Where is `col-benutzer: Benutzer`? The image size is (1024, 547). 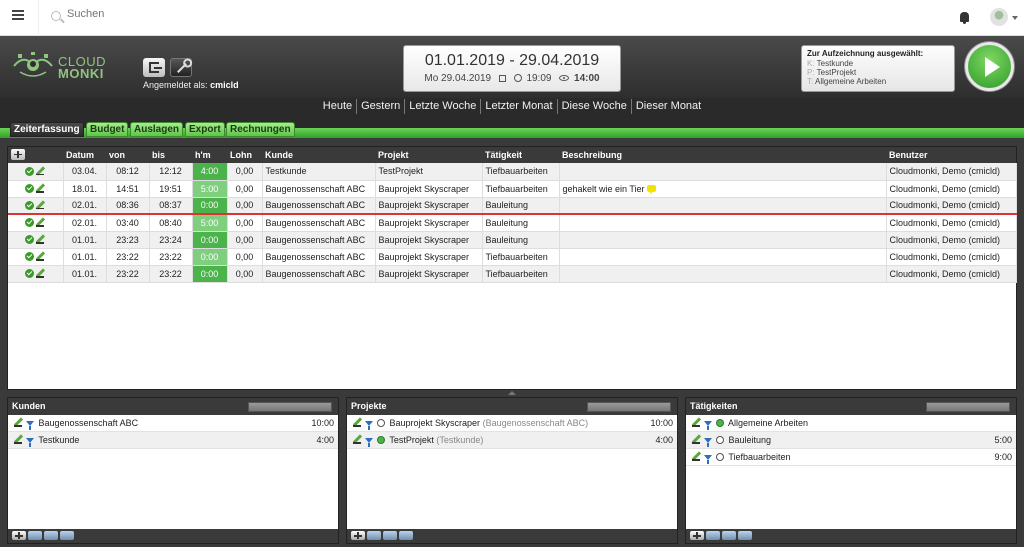 col-benutzer: Benutzer is located at coordinates (951, 155).